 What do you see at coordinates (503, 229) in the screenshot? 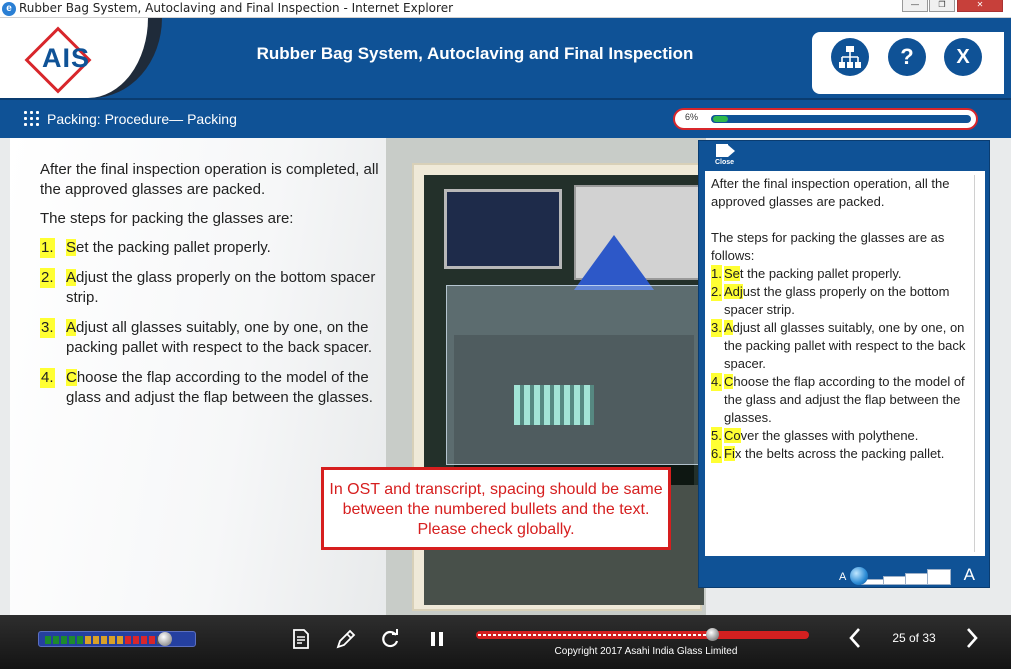
I see `notice-board` at bounding box center [503, 229].